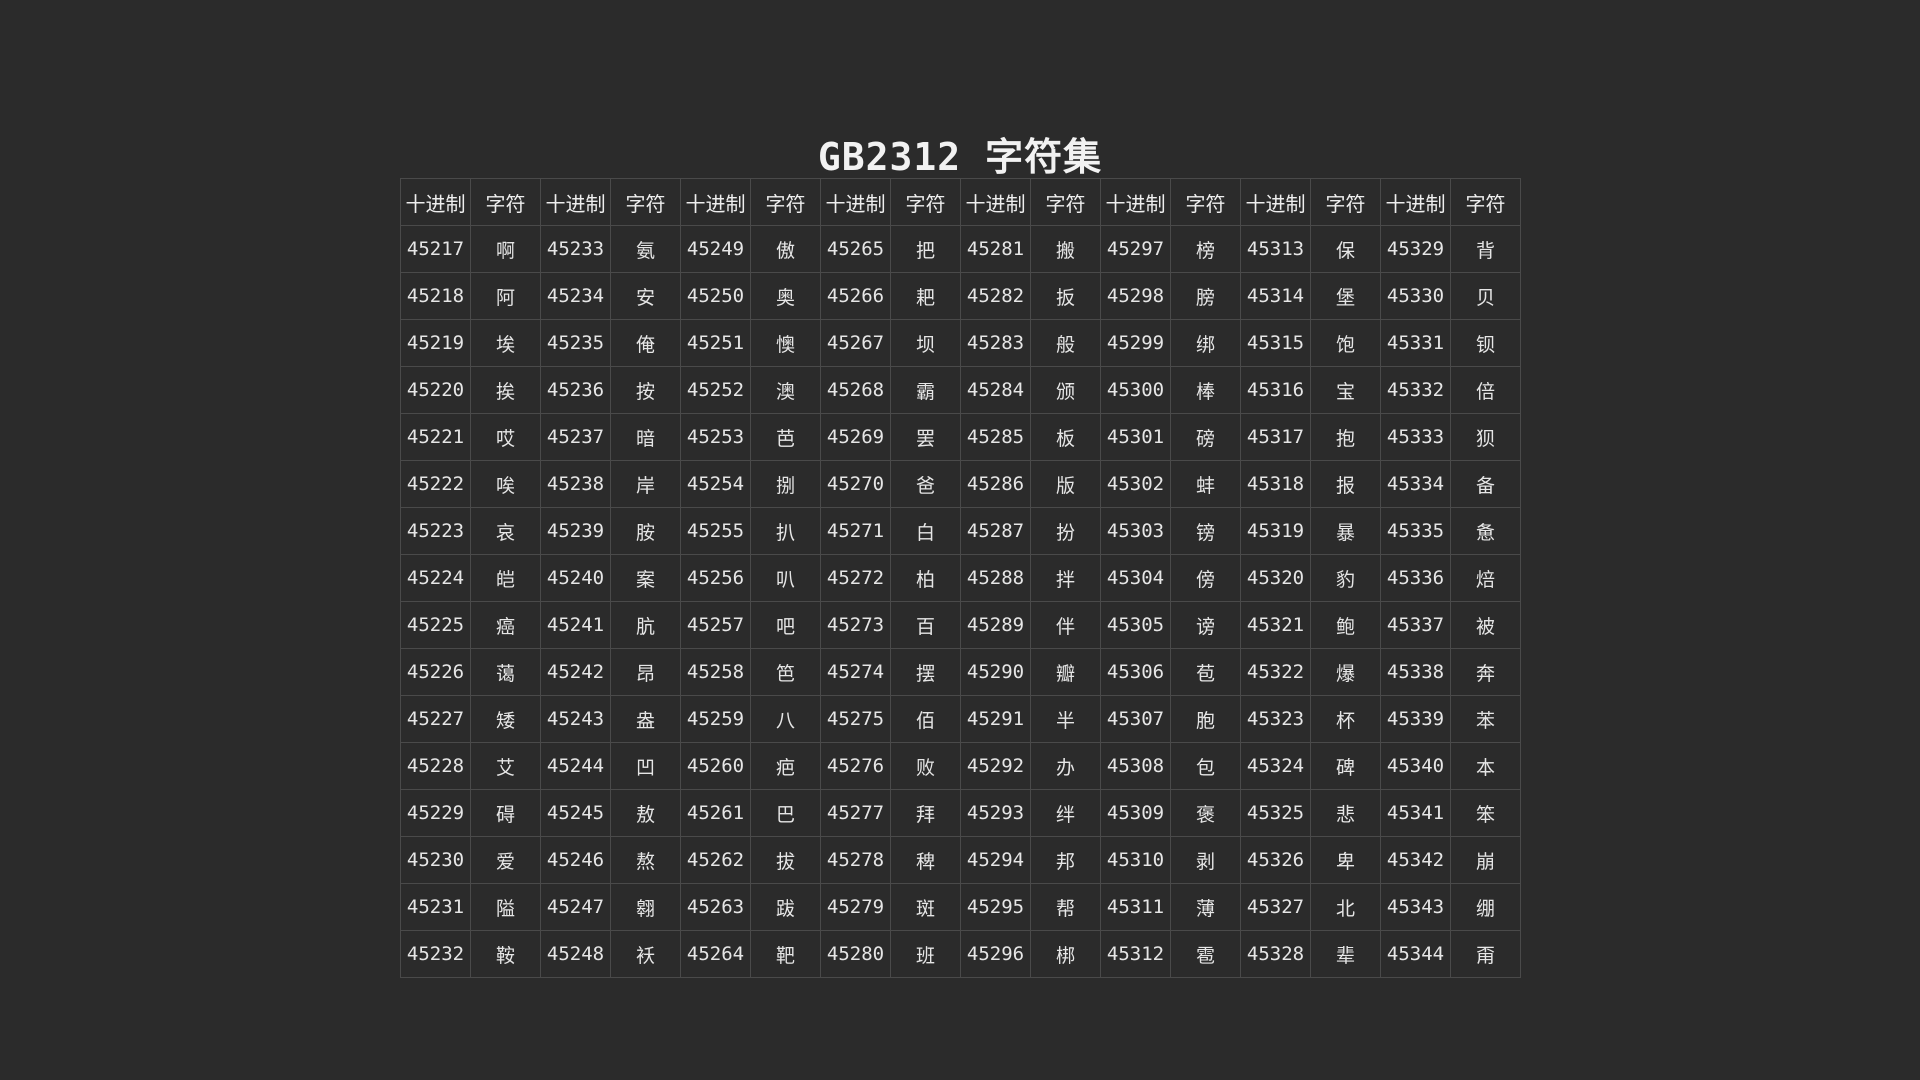 This screenshot has width=1920, height=1080. I want to click on decimal-code-cell: 45238, so click(575, 484).